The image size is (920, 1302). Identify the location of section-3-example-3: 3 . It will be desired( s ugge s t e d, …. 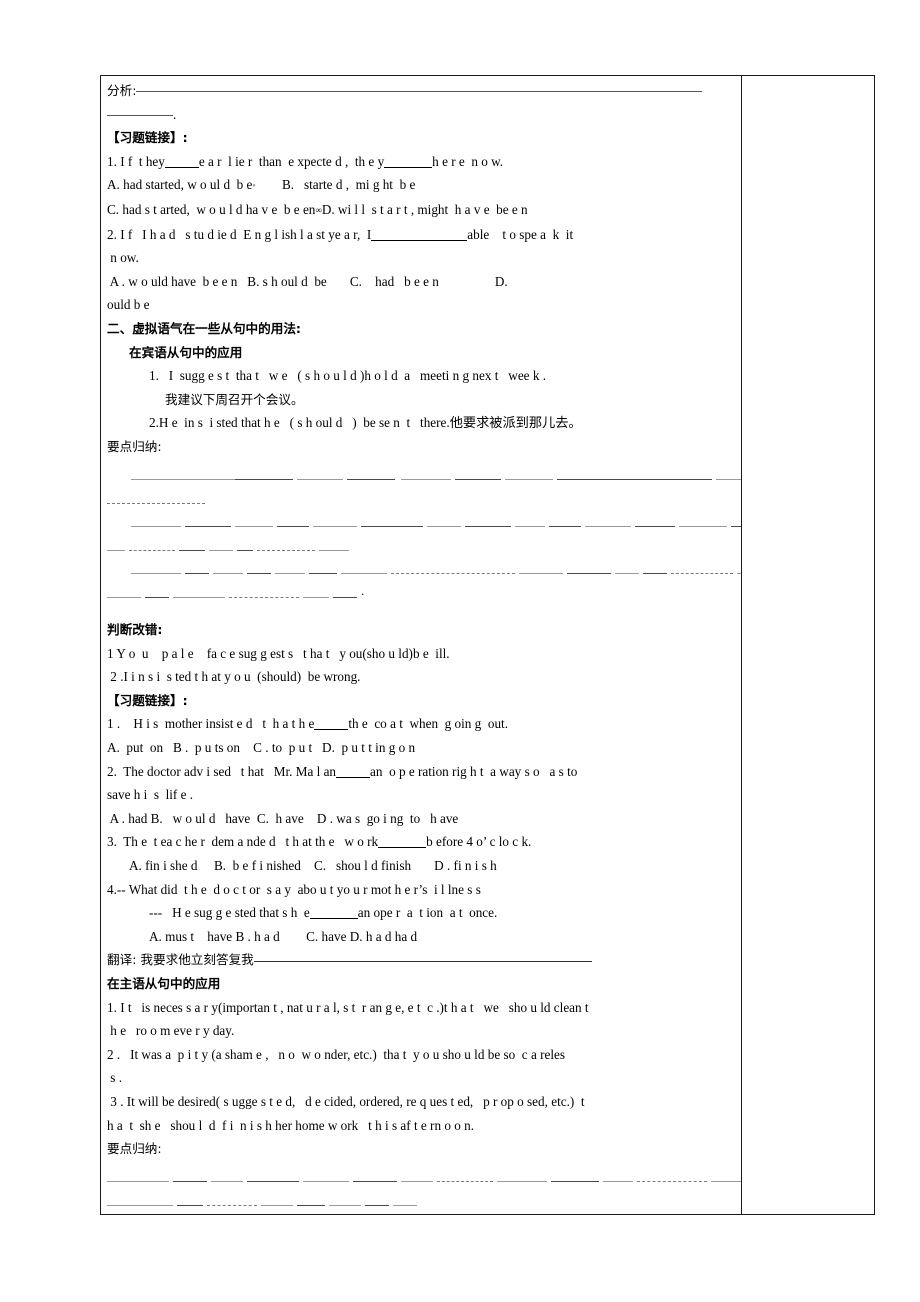
(421, 1102).